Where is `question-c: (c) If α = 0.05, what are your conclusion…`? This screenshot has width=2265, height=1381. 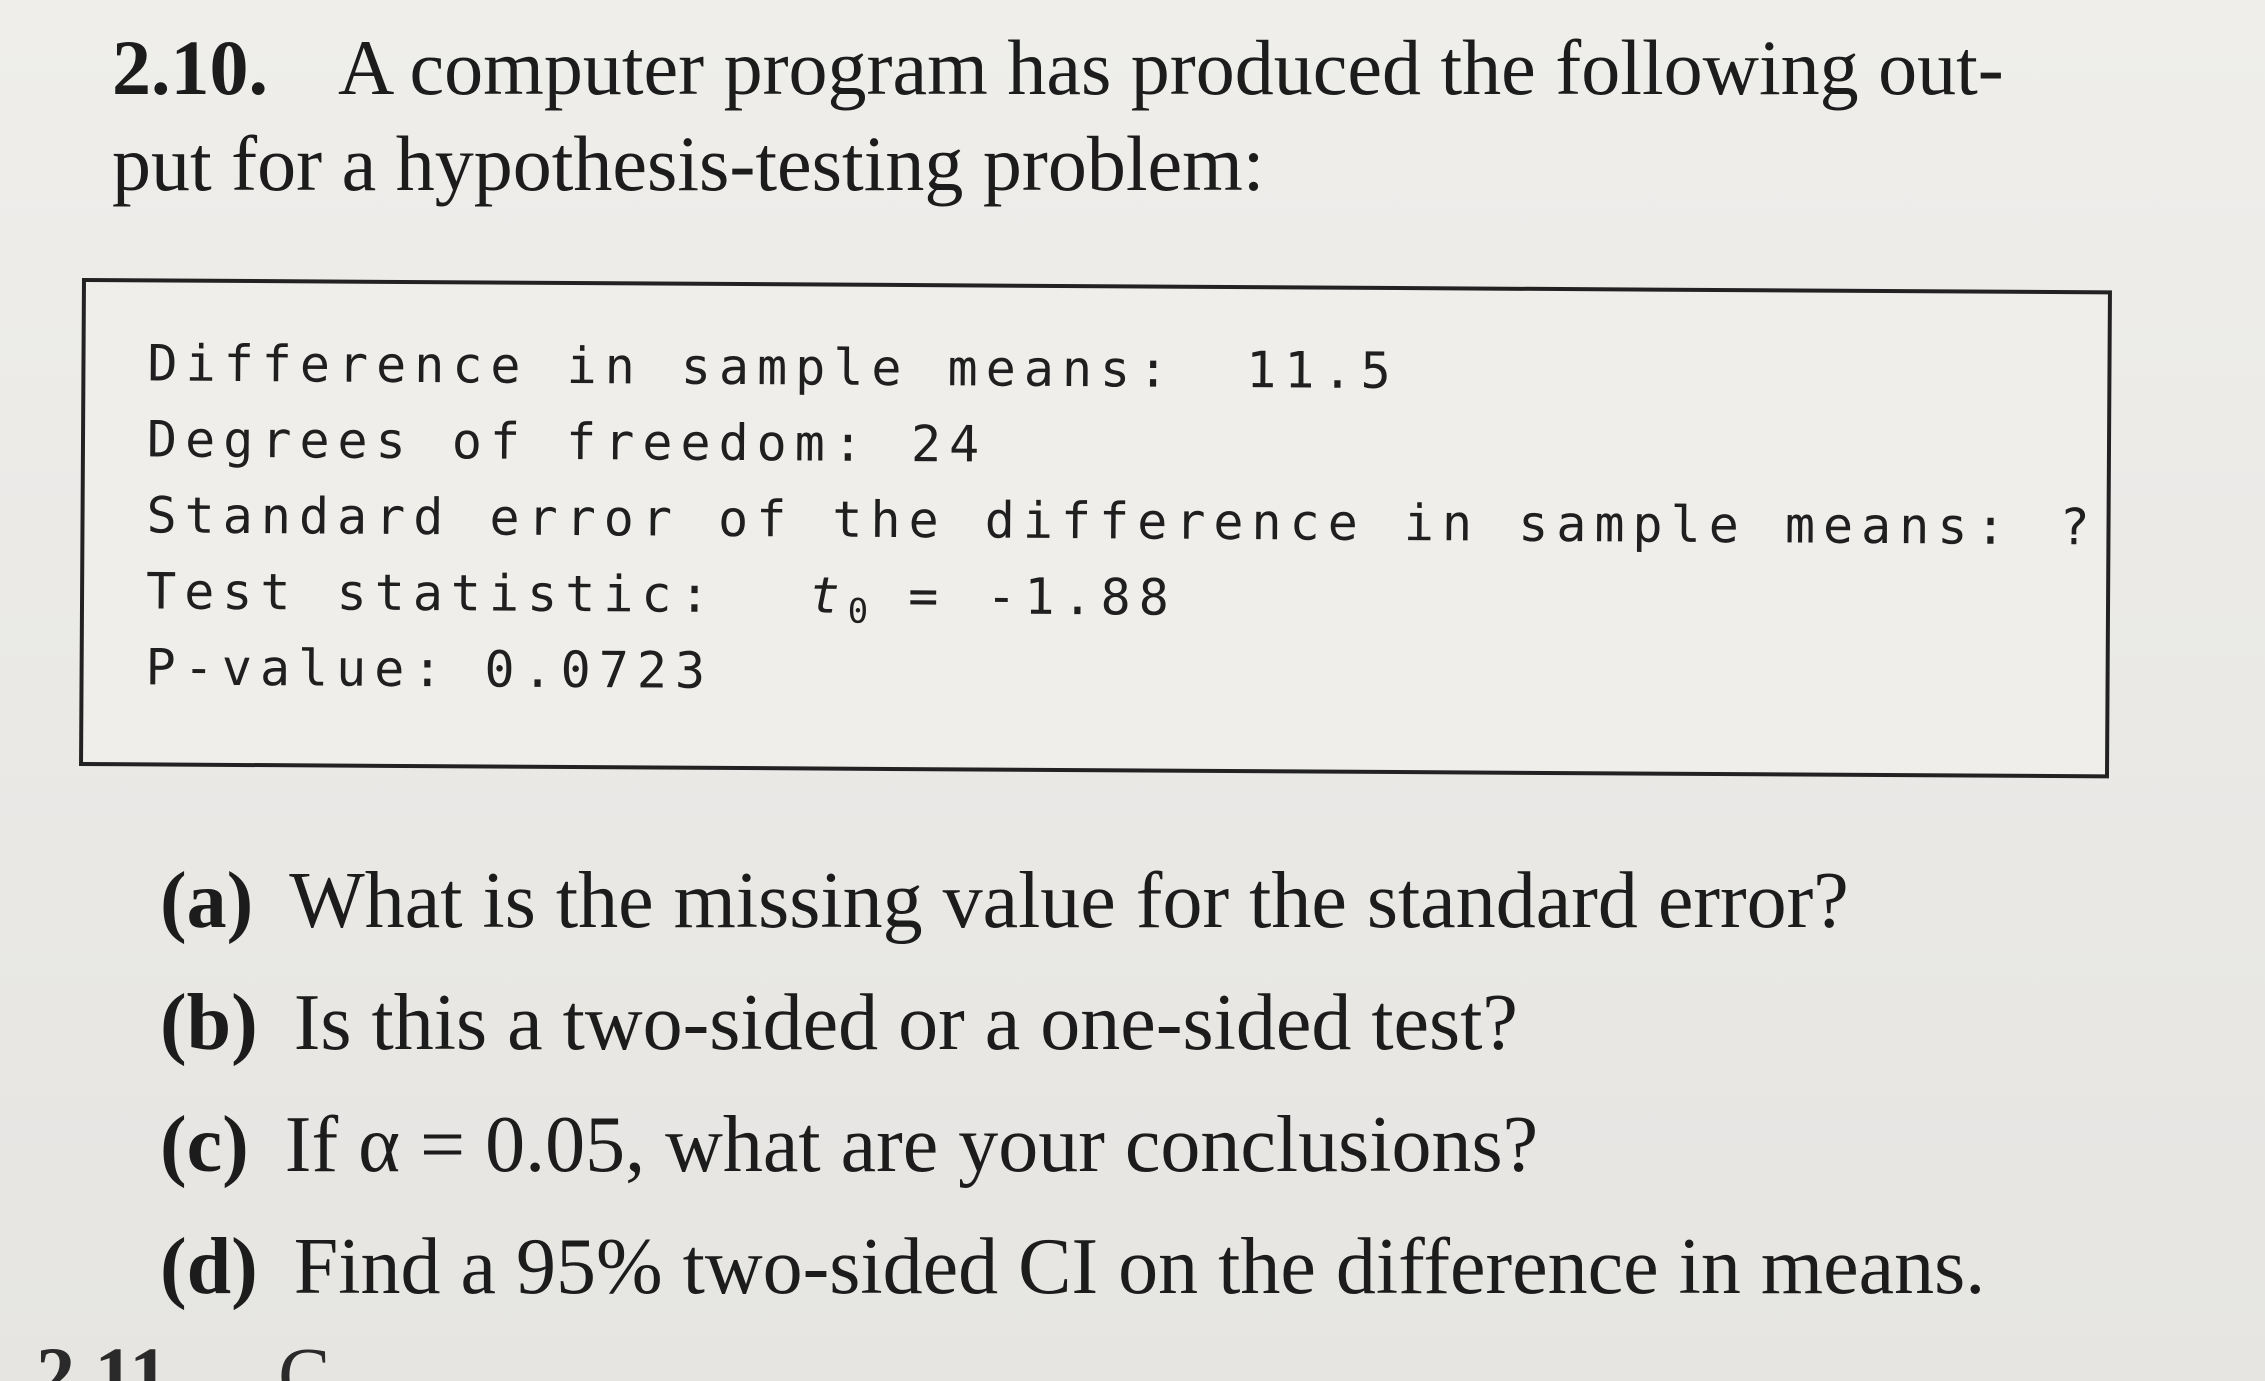 question-c: (c) If α = 0.05, what are your conclusion… is located at coordinates (1160, 1145).